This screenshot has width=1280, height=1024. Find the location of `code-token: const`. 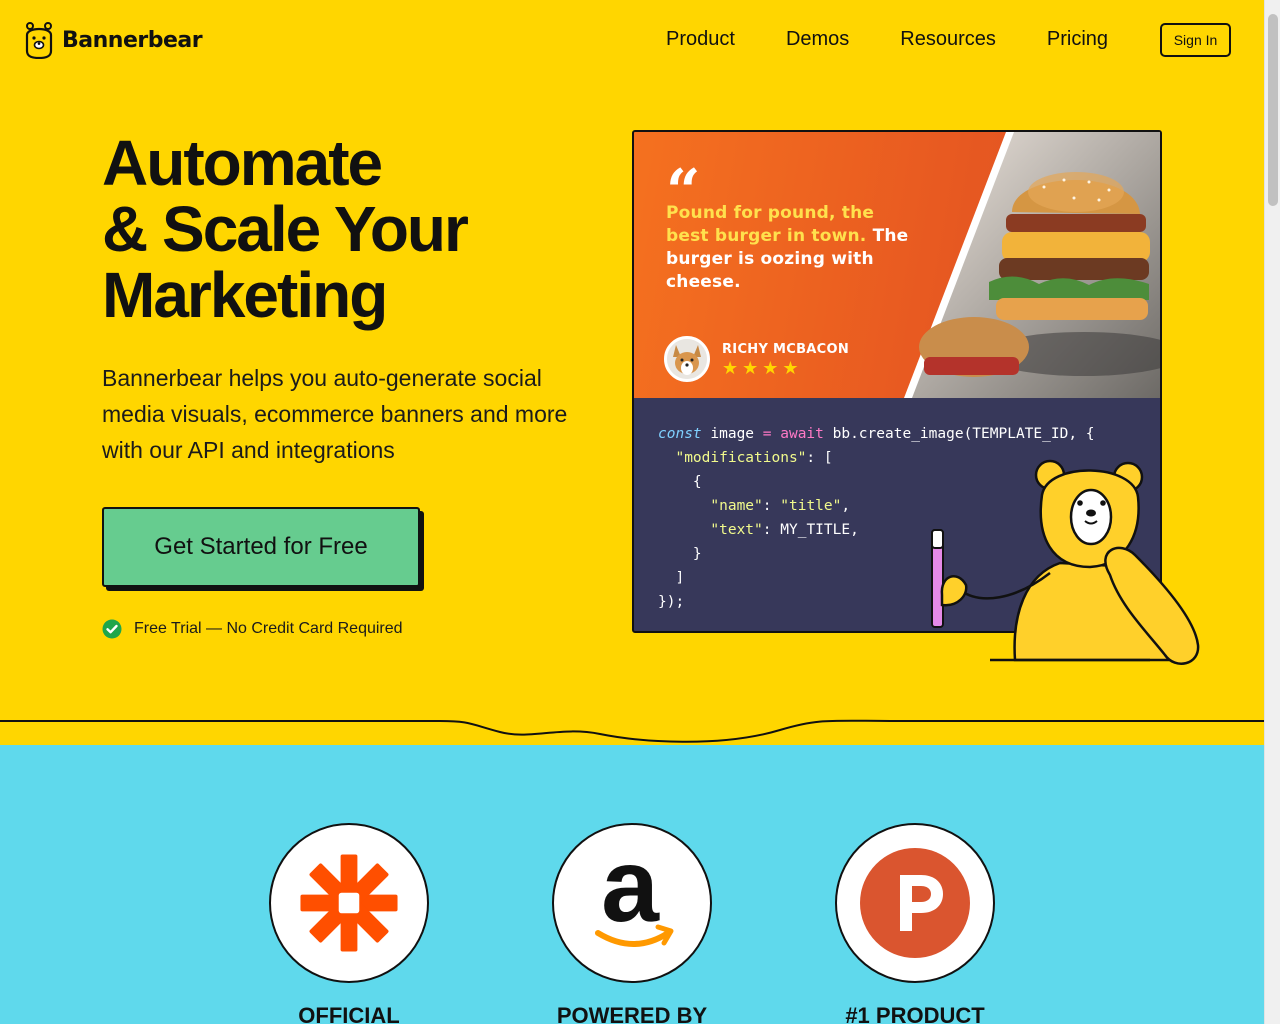

code-token: const is located at coordinates (680, 434).